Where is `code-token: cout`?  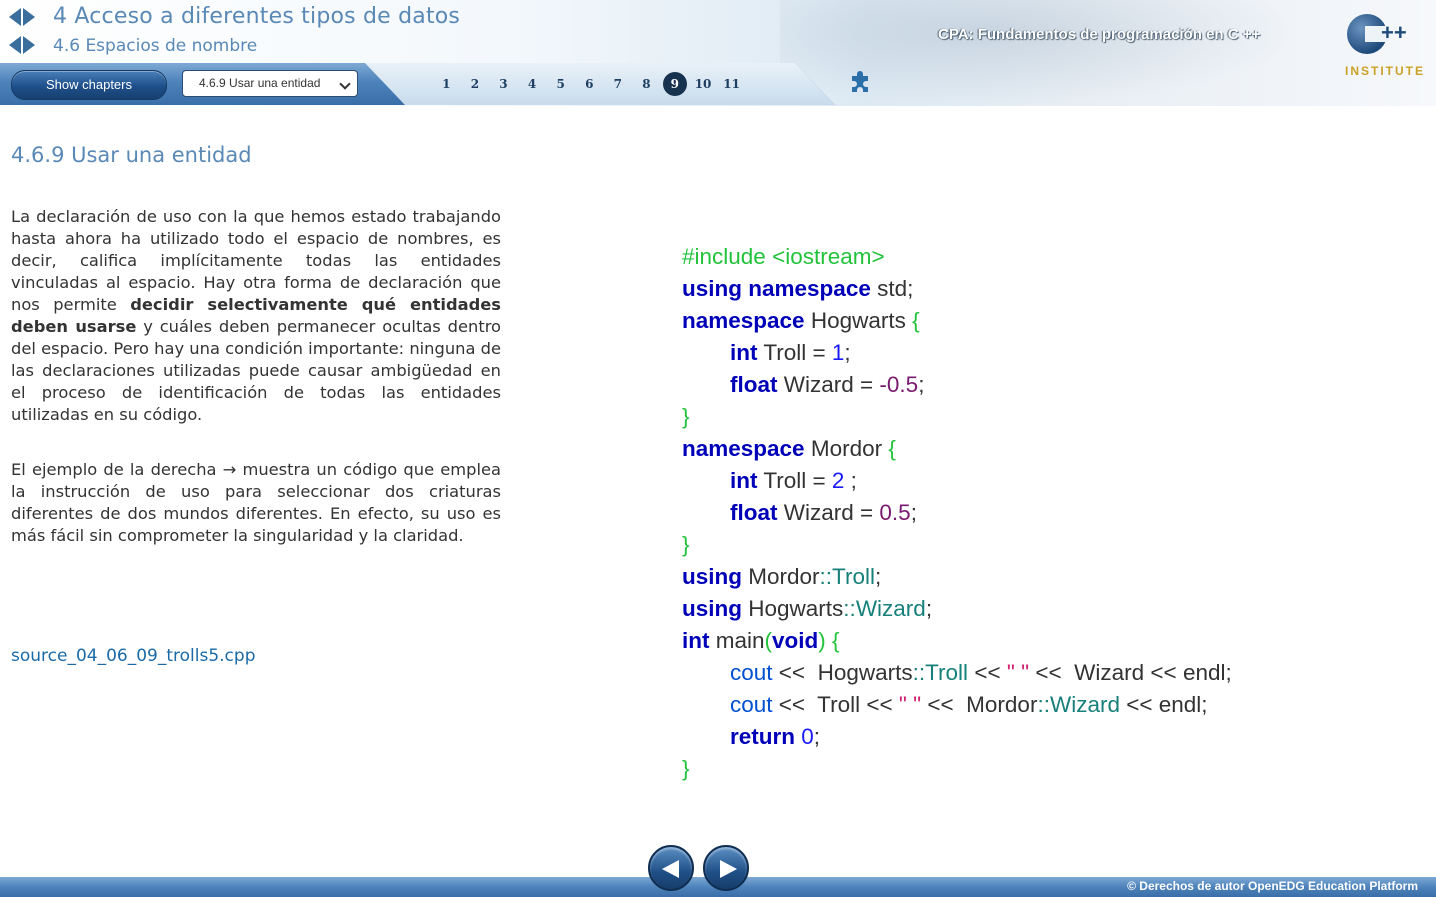
code-token: cout is located at coordinates (751, 672).